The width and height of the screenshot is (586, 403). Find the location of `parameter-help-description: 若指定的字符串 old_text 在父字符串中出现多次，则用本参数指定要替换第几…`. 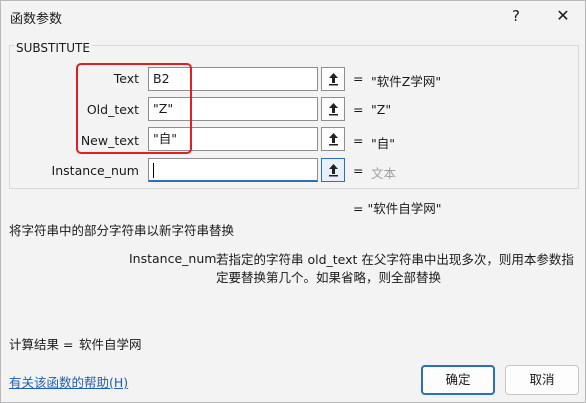

parameter-help-description: 若指定的字符串 old_text 在父字符串中出现多次，则用本参数指定要替换第几… is located at coordinates (395, 268).